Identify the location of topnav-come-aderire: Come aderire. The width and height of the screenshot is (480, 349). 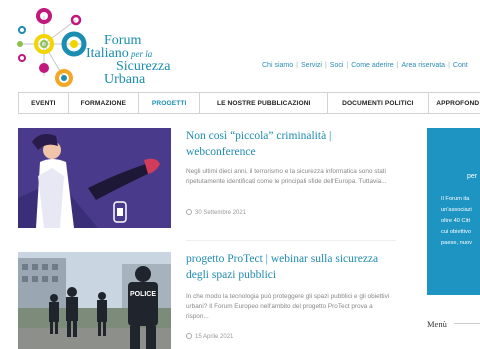
(372, 65).